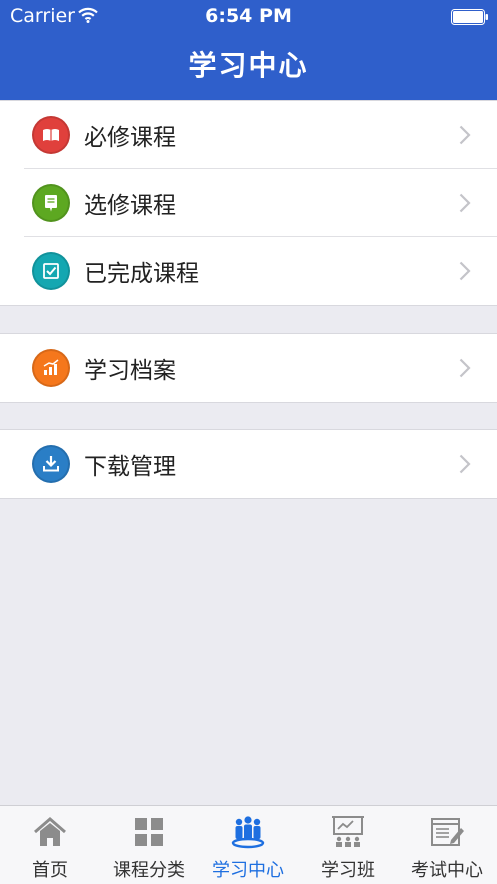 The image size is (497, 884). What do you see at coordinates (130, 467) in the screenshot?
I see `list-item-label: 下载管理` at bounding box center [130, 467].